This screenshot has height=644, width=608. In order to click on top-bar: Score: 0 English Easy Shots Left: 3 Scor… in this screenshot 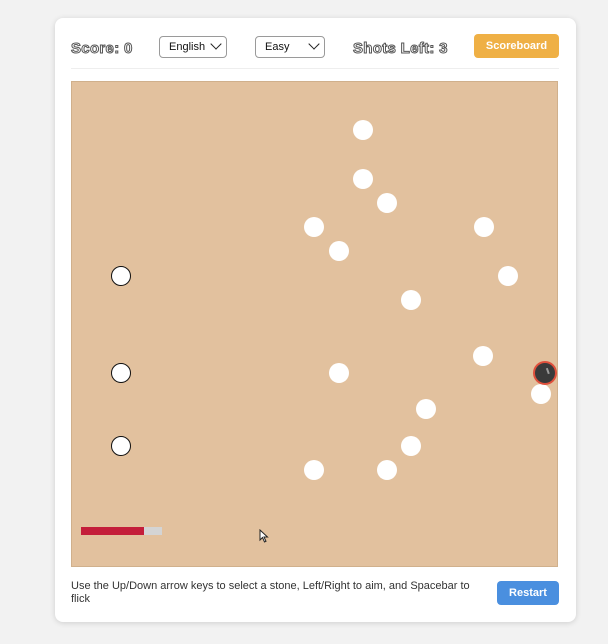, I will do `click(315, 49)`.